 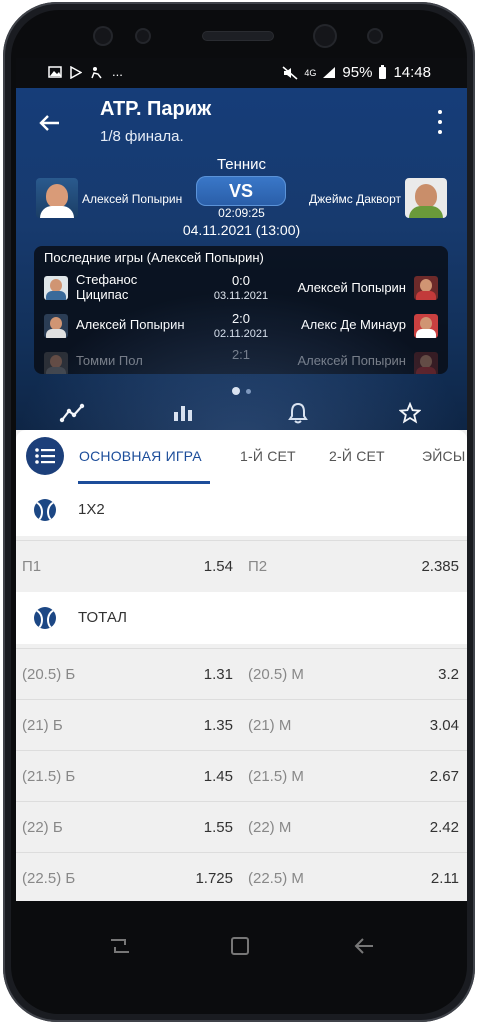 What do you see at coordinates (241, 413) in the screenshot?
I see `action-icon-bar` at bounding box center [241, 413].